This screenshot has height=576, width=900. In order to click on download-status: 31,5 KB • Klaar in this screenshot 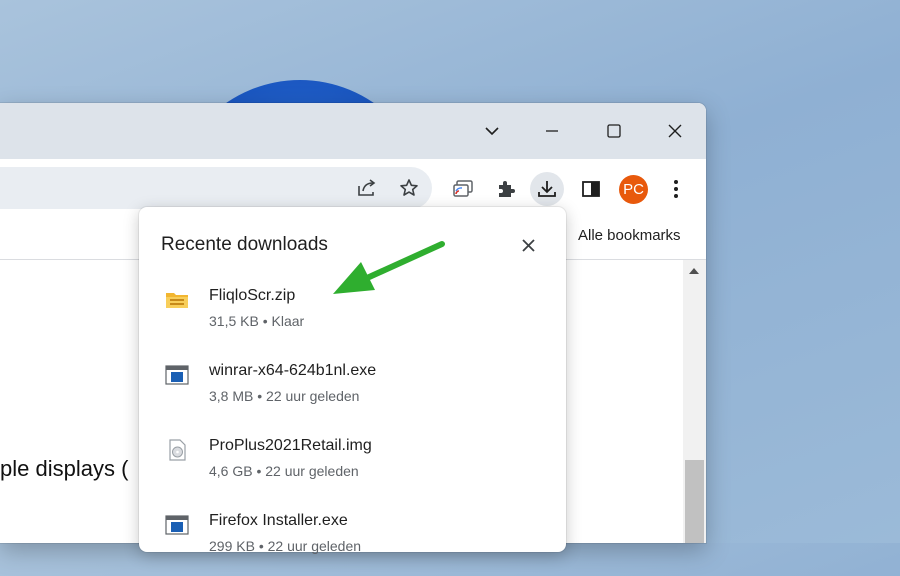, I will do `click(257, 321)`.